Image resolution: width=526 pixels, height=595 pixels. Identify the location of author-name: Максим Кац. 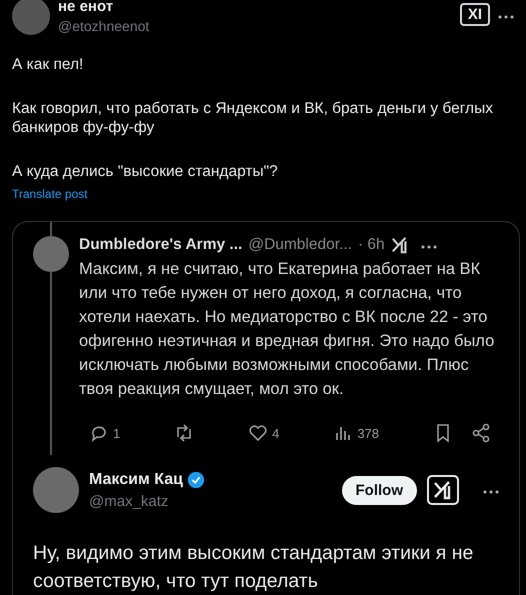
(136, 479).